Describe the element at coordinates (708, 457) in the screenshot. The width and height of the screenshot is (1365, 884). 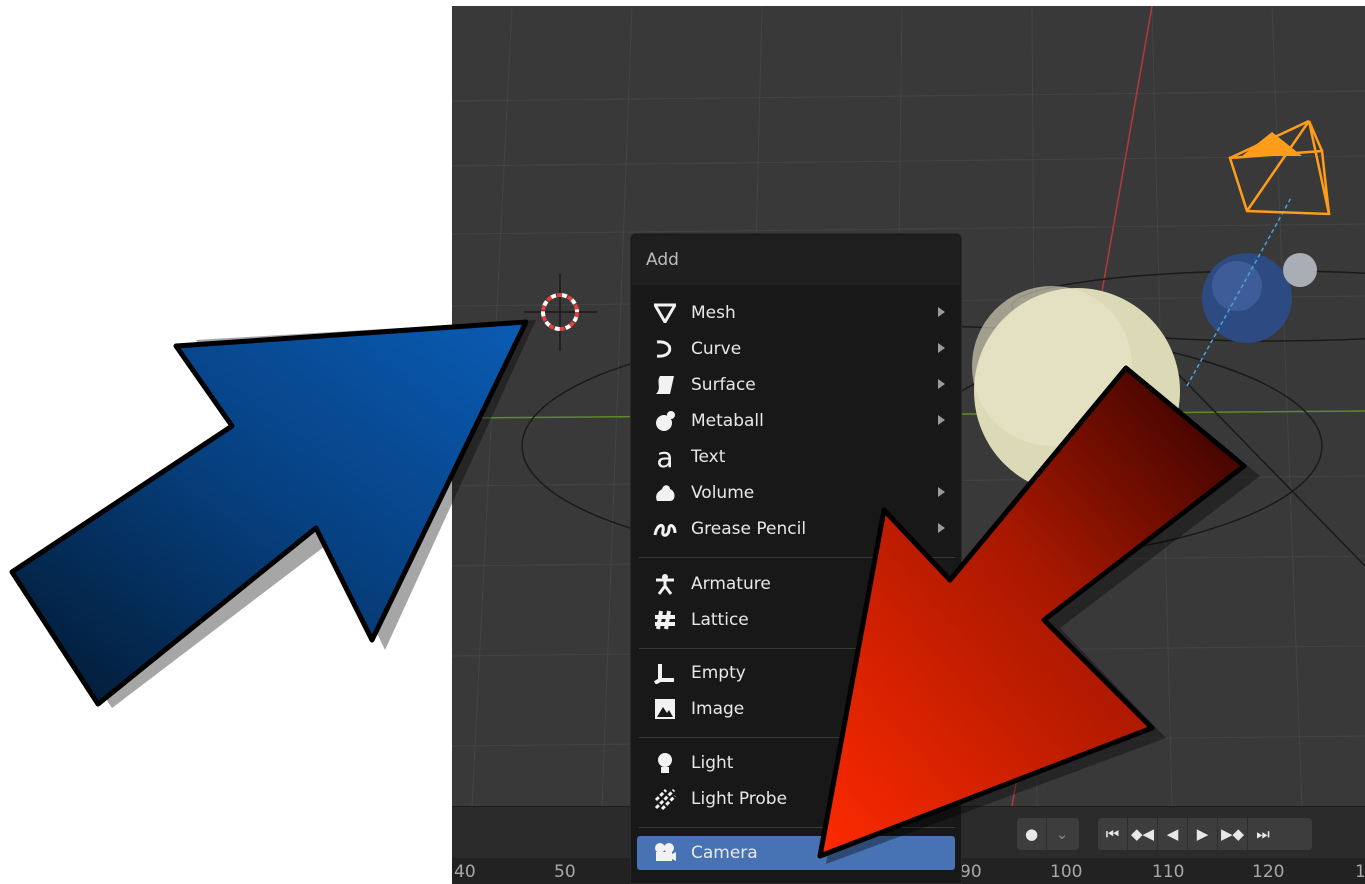
I see `menu-item-label: Text` at that location.